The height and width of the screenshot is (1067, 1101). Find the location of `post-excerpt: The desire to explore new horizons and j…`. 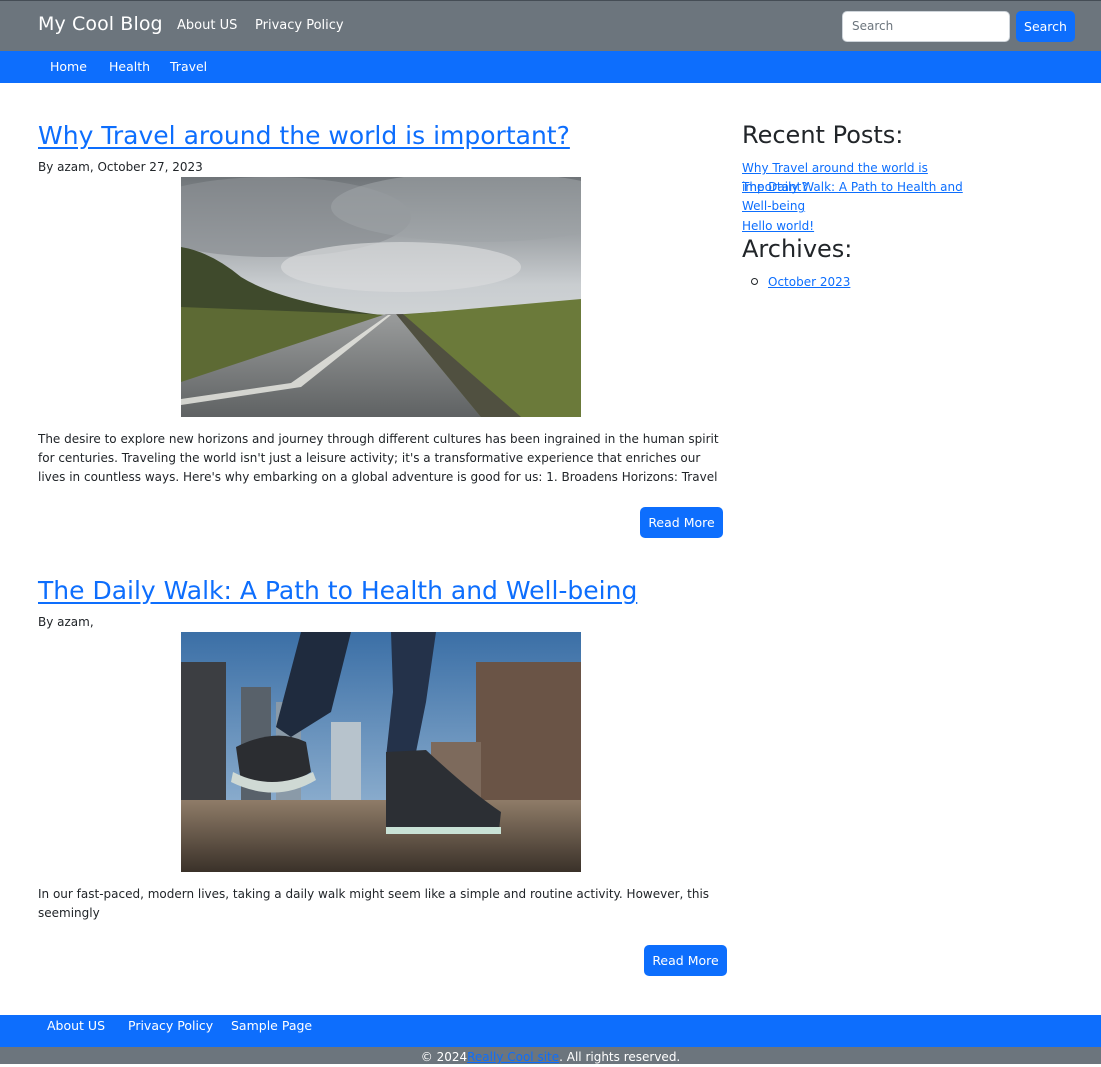

post-excerpt: The desire to explore new horizons and j… is located at coordinates (378, 458).